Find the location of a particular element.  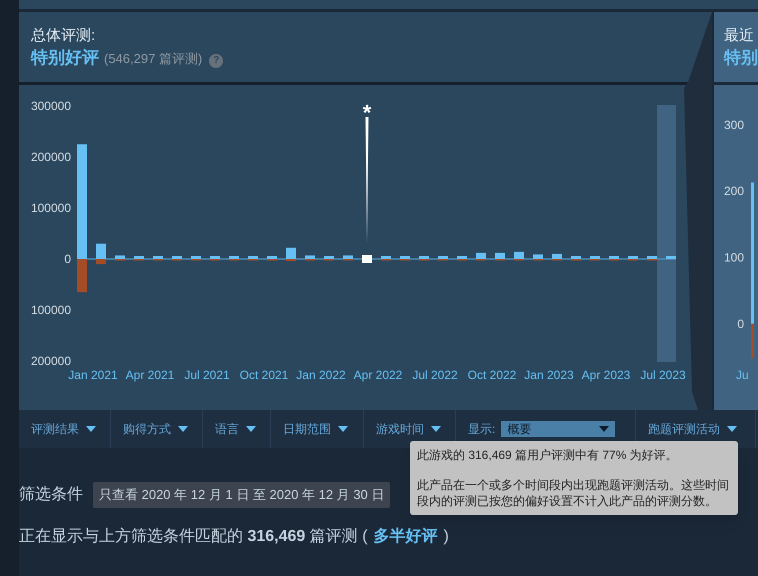

display-label: 显示: is located at coordinates (482, 429).